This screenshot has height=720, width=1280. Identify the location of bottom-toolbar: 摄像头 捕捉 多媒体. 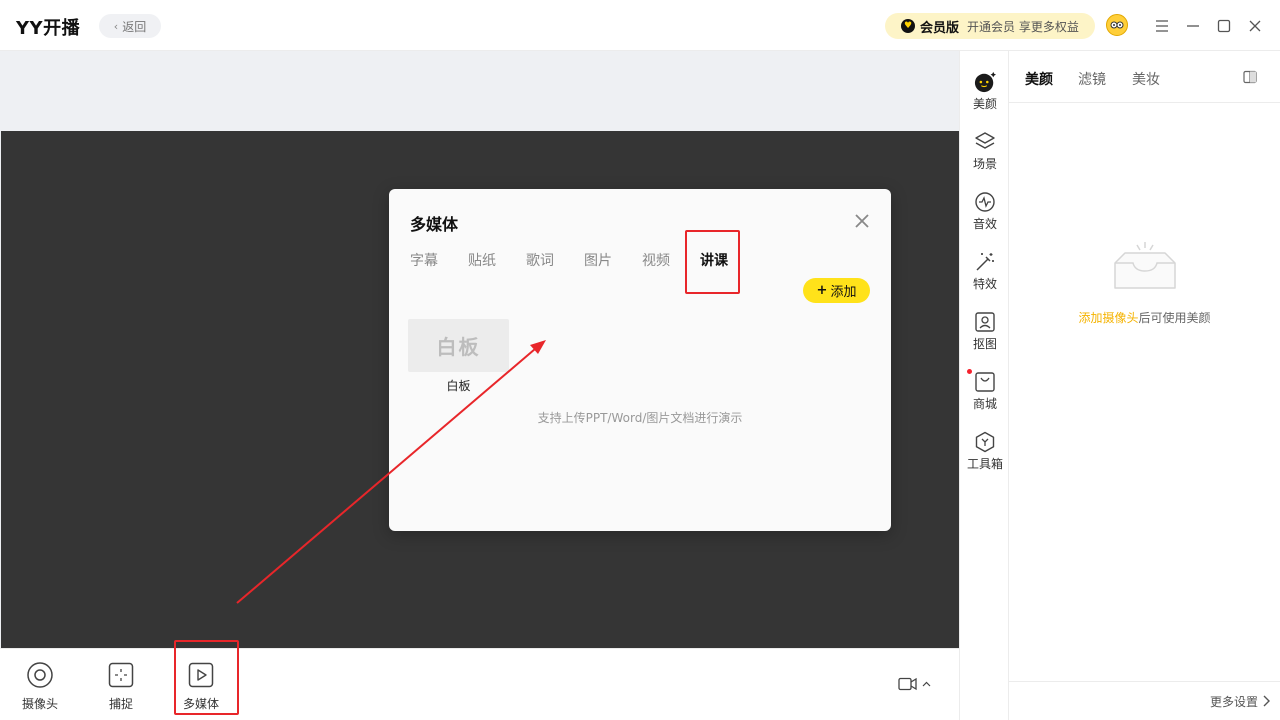
(479, 680).